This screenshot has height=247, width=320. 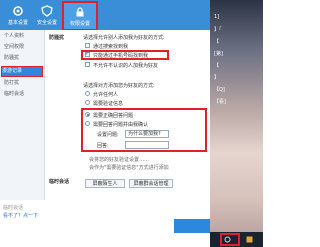 What do you see at coordinates (87, 123) in the screenshot?
I see `radio-answer-and-confirm` at bounding box center [87, 123].